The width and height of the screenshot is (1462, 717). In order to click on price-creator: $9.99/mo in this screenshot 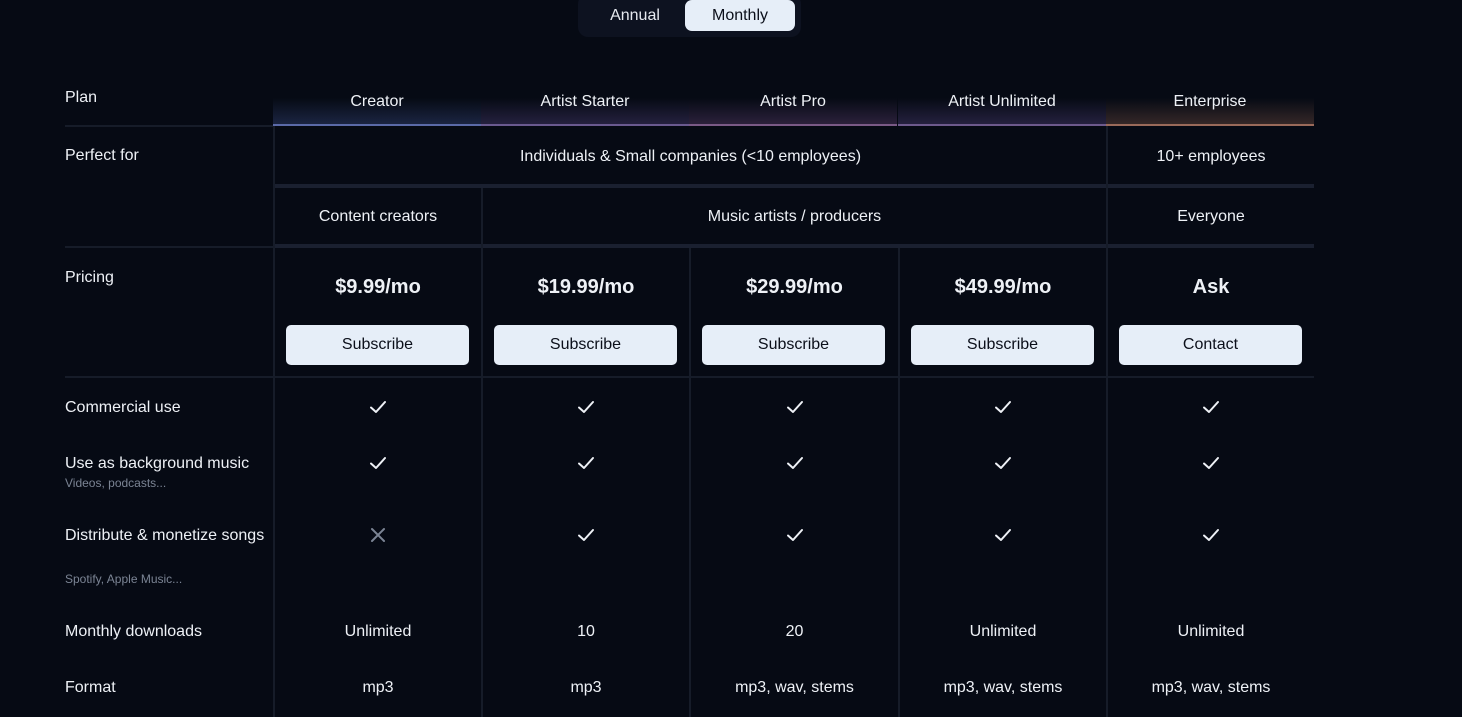, I will do `click(378, 286)`.